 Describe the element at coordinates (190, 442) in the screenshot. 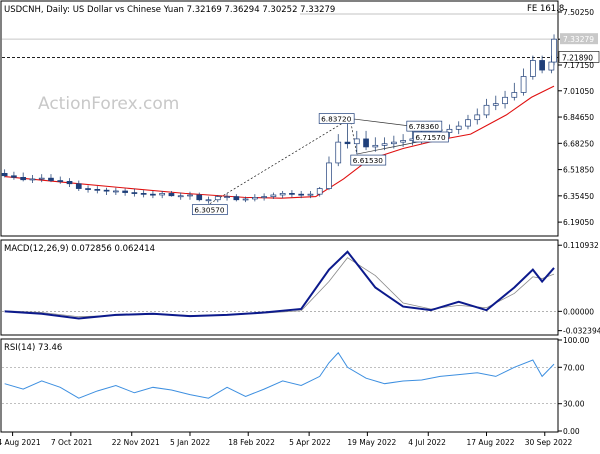

I see `date-tick-label: 5 Jan 2022` at that location.